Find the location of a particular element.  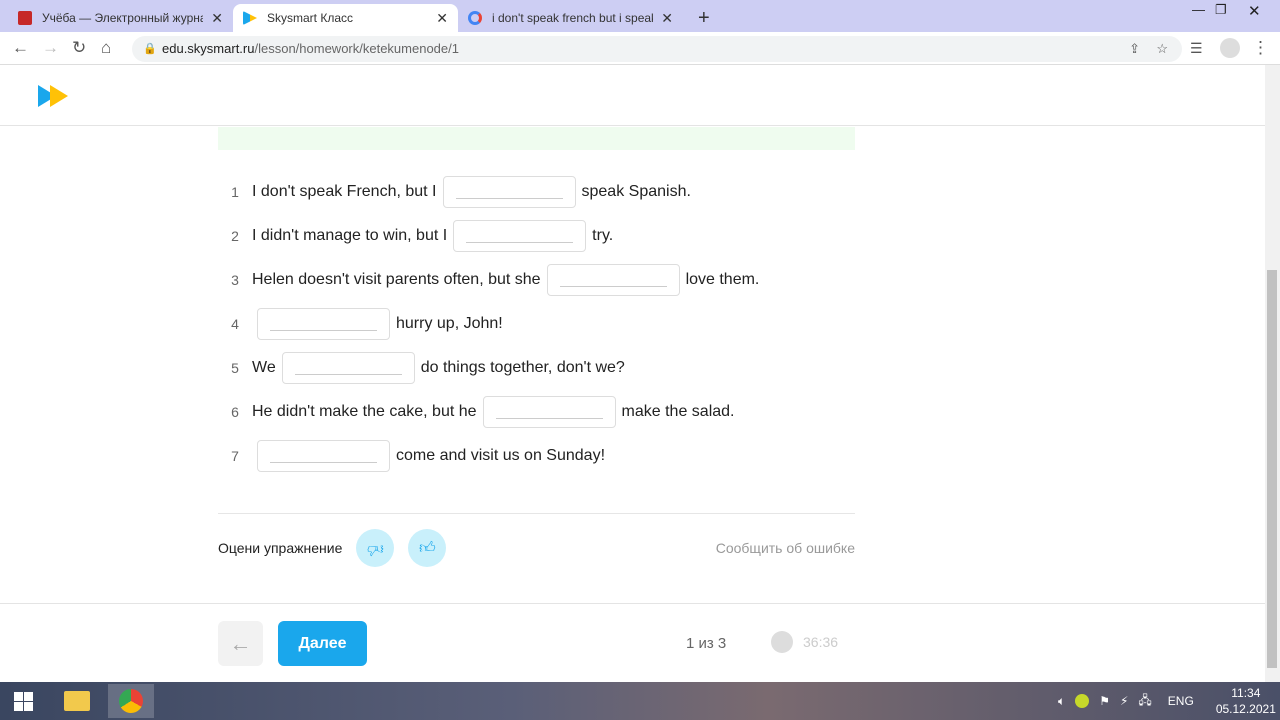

thumbs-down-icon: 👍︎ is located at coordinates (375, 548).